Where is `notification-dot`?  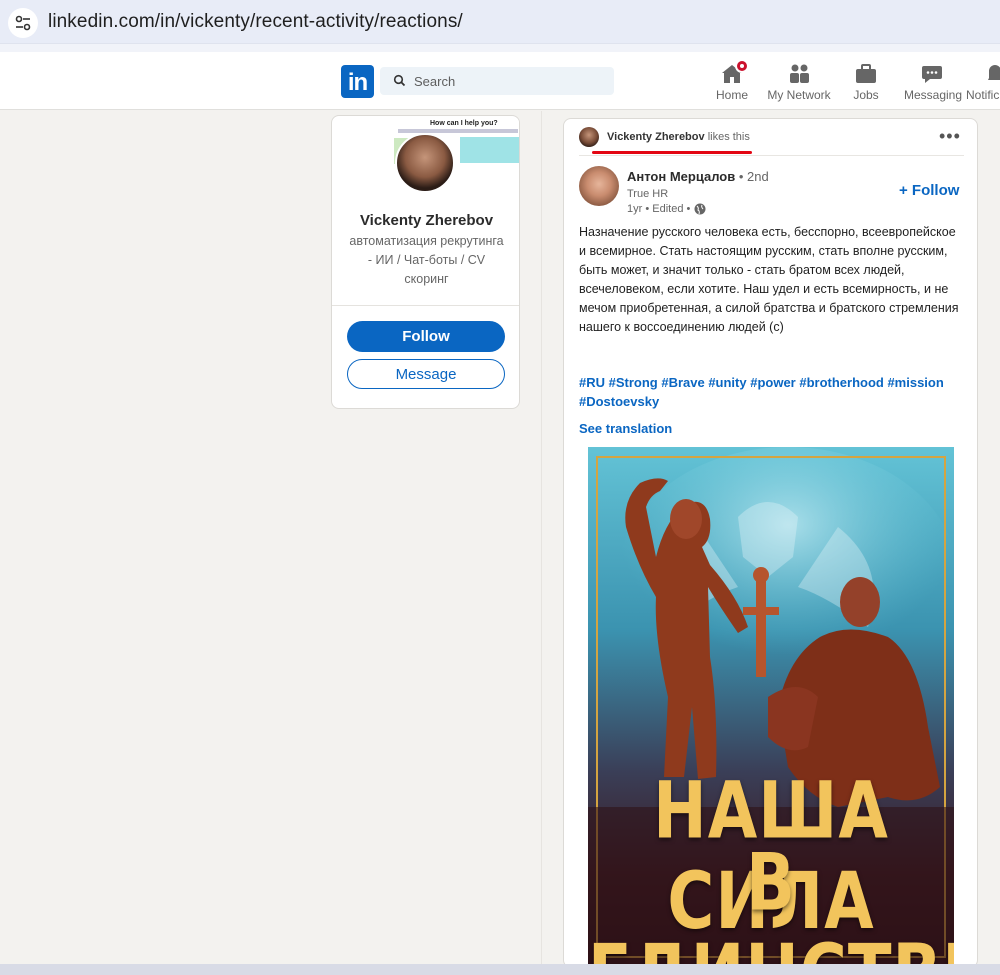 notification-dot is located at coordinates (742, 66).